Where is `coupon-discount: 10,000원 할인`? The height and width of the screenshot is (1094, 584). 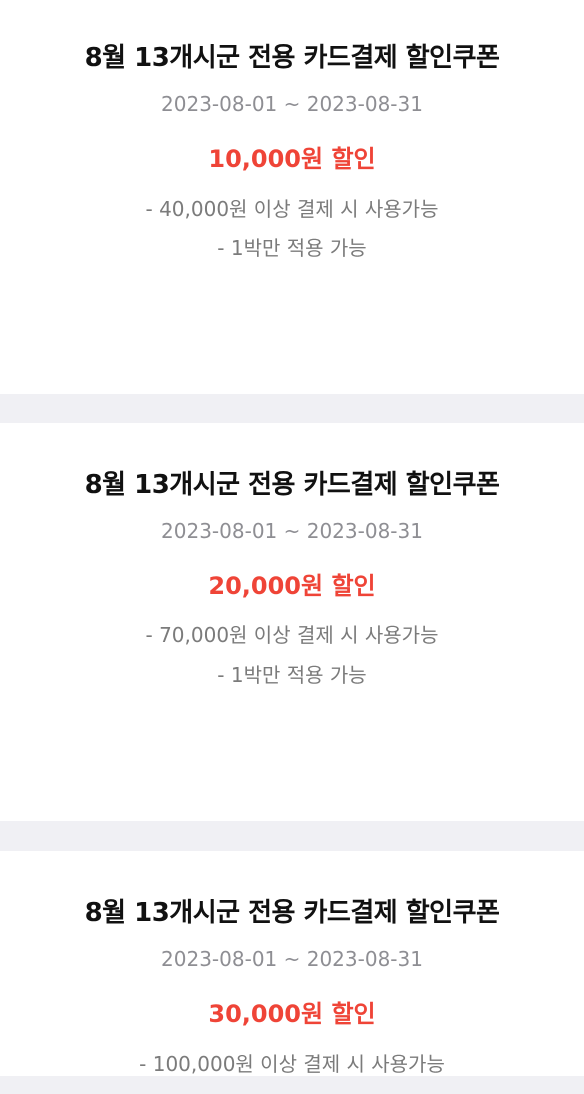 coupon-discount: 10,000원 할인 is located at coordinates (292, 159).